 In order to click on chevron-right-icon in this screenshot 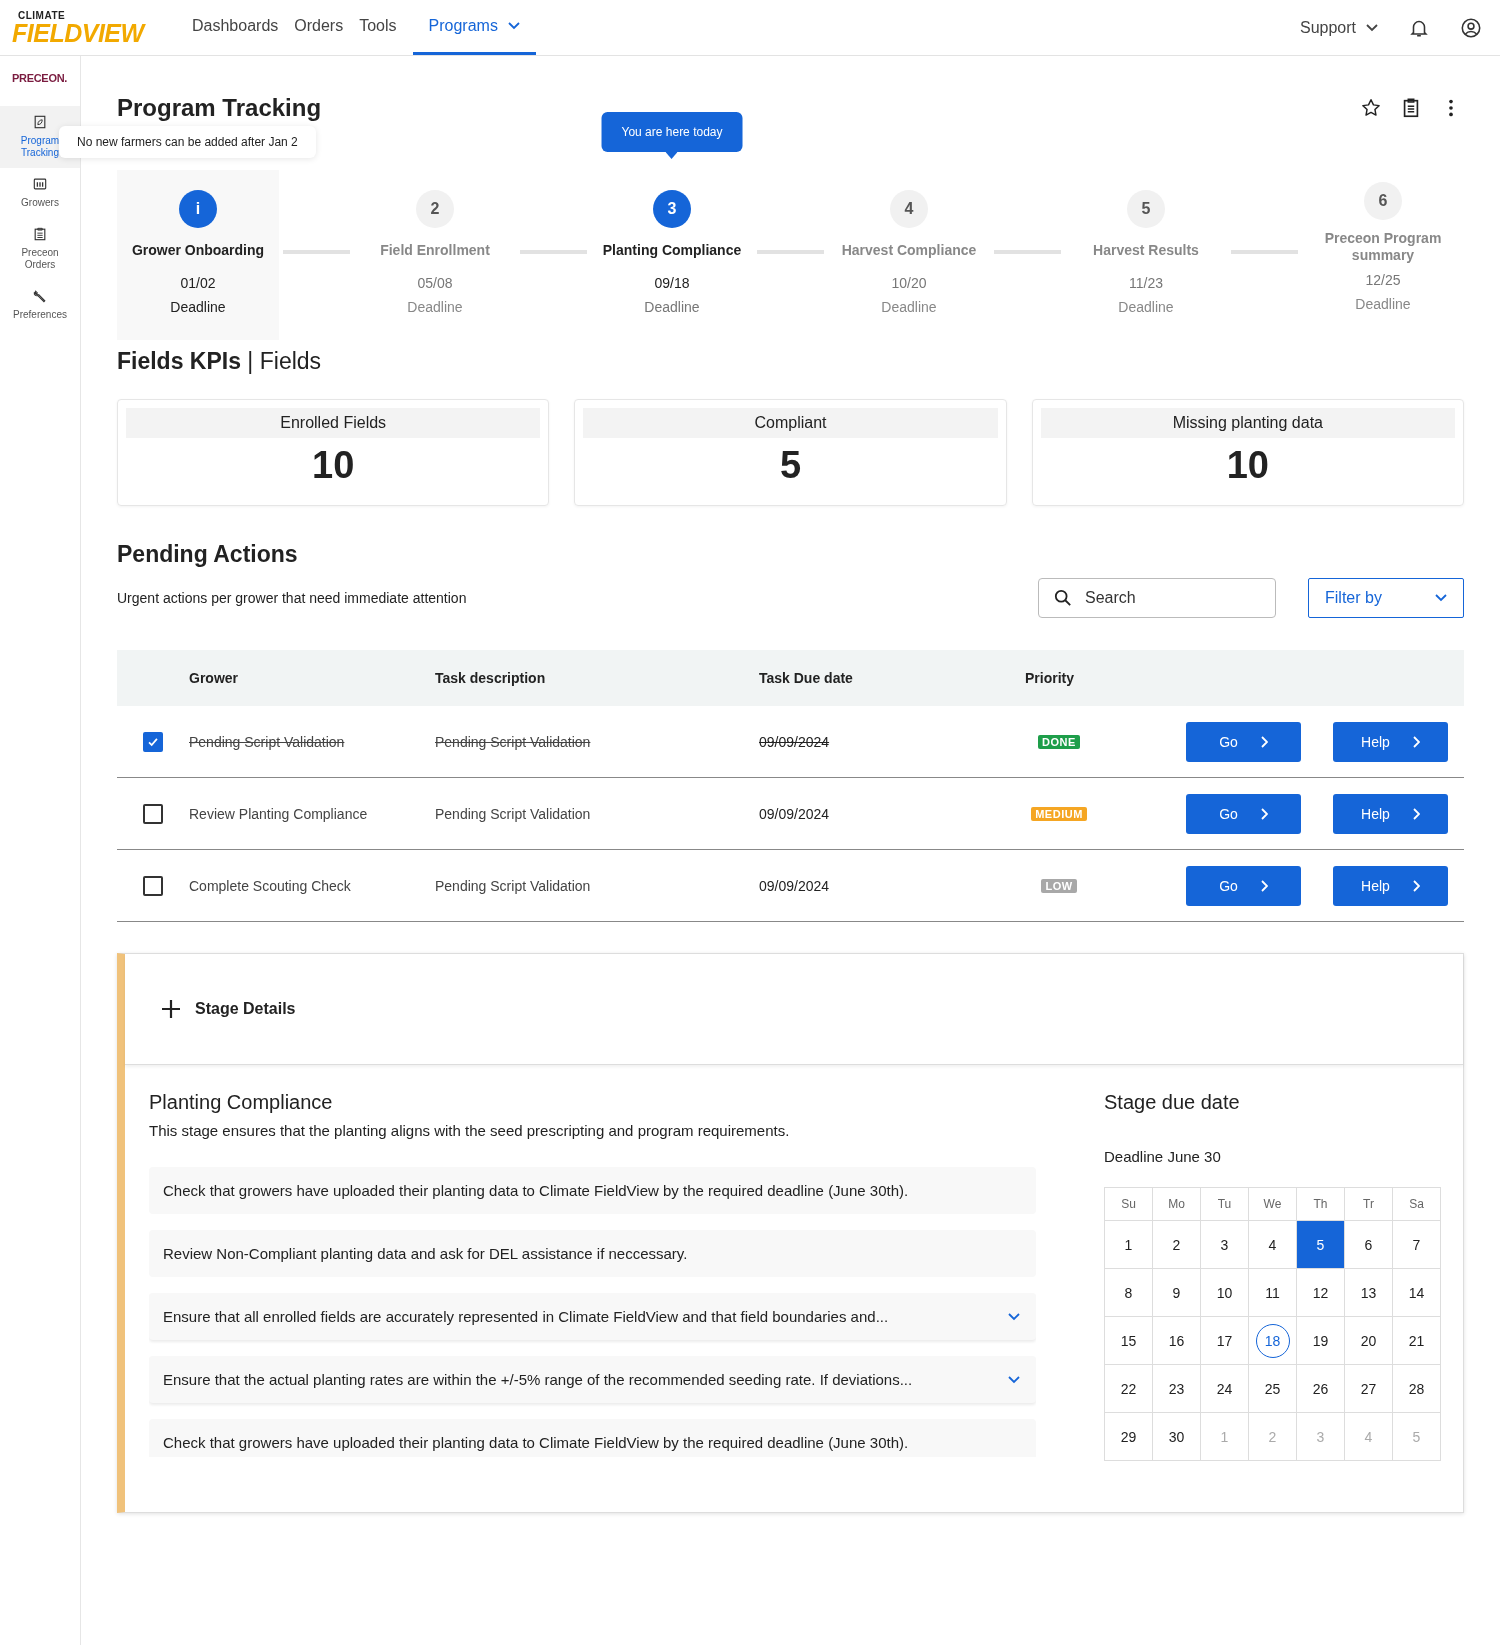, I will do `click(1415, 885)`.